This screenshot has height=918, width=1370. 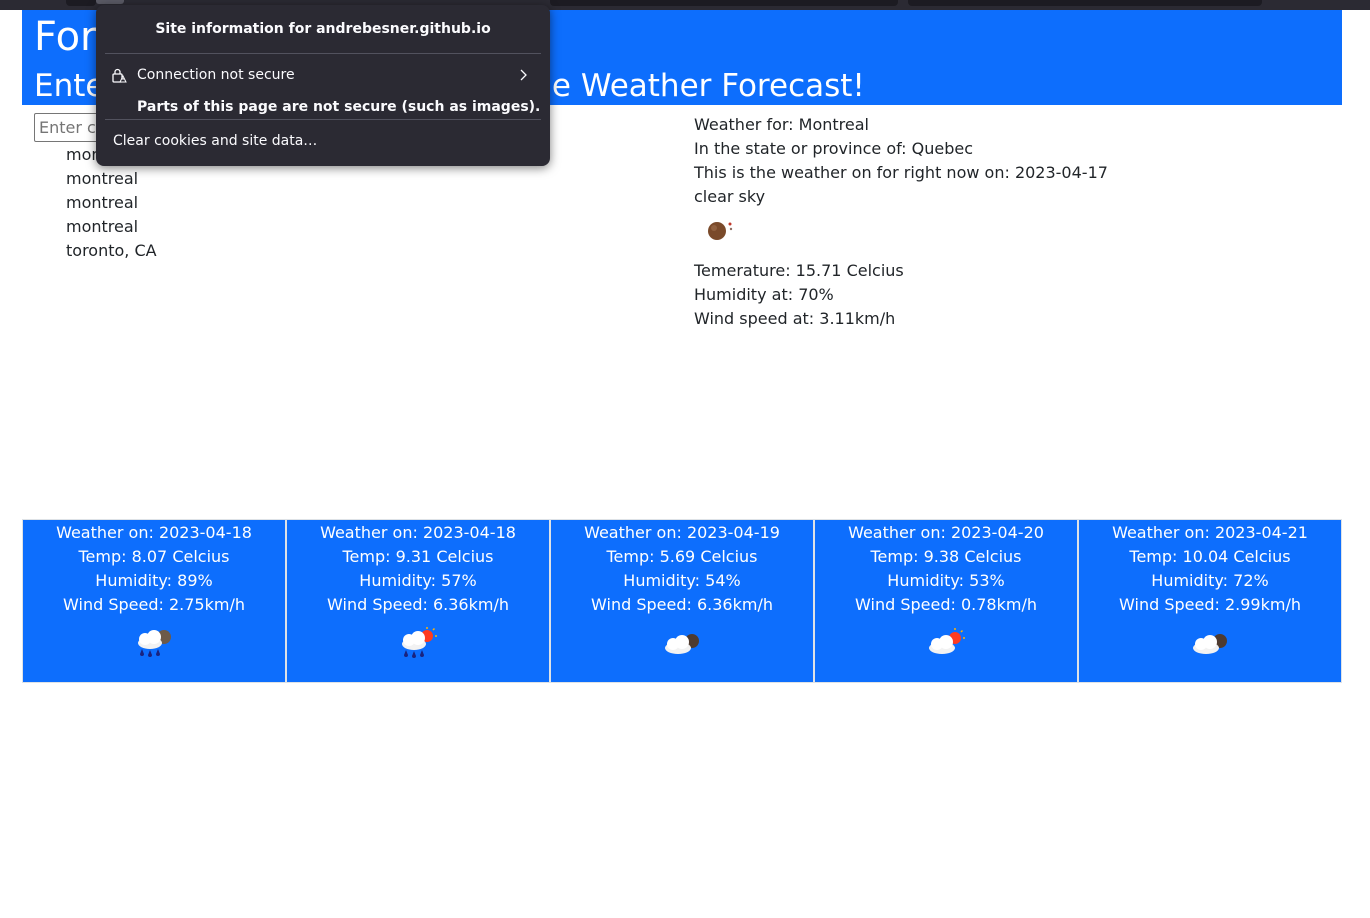 I want to click on forecast-temp: Temp: 10.04 Celcius, so click(x=1210, y=556).